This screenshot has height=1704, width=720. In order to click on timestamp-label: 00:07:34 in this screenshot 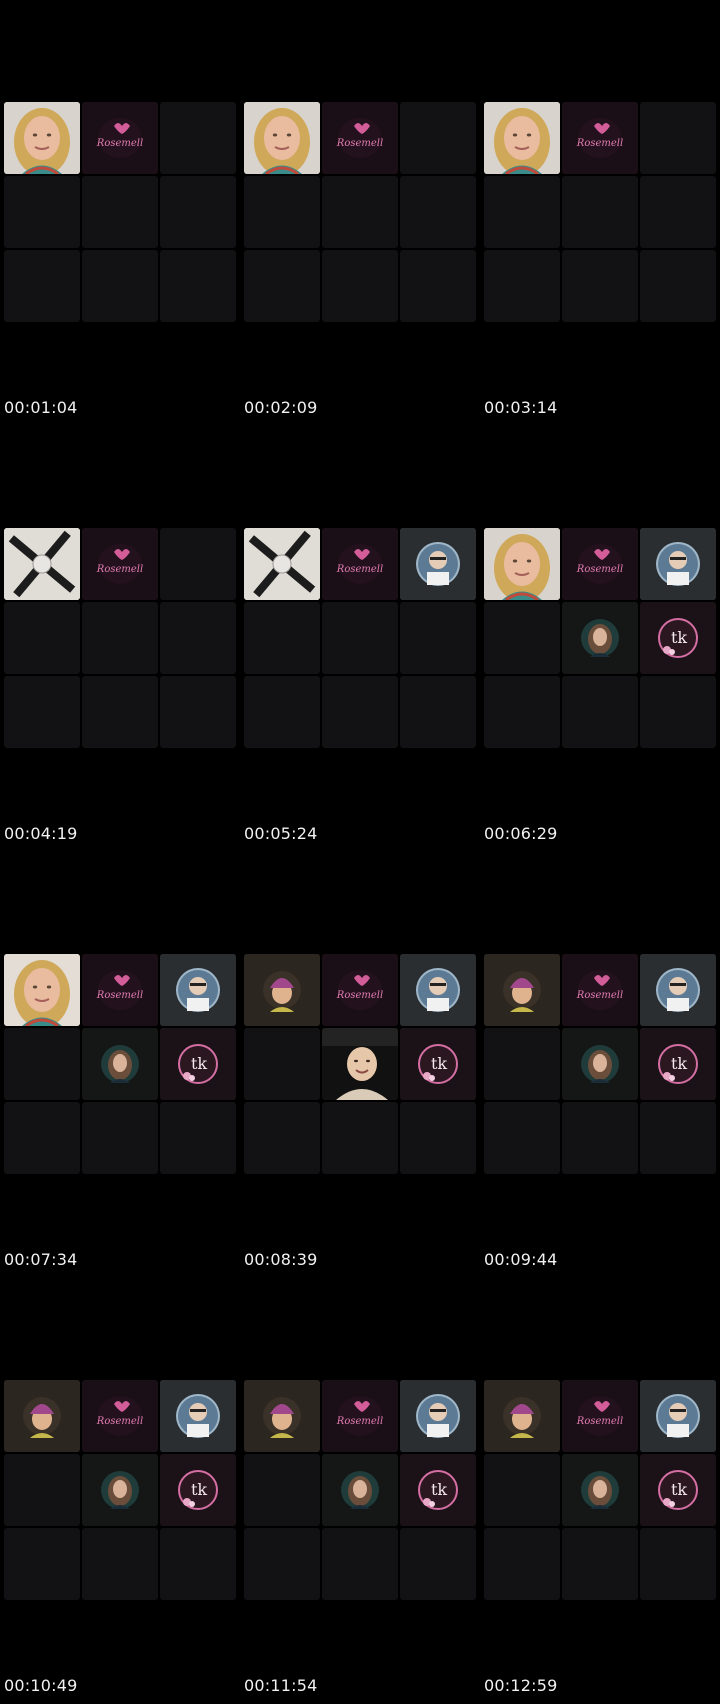, I will do `click(41, 1259)`.